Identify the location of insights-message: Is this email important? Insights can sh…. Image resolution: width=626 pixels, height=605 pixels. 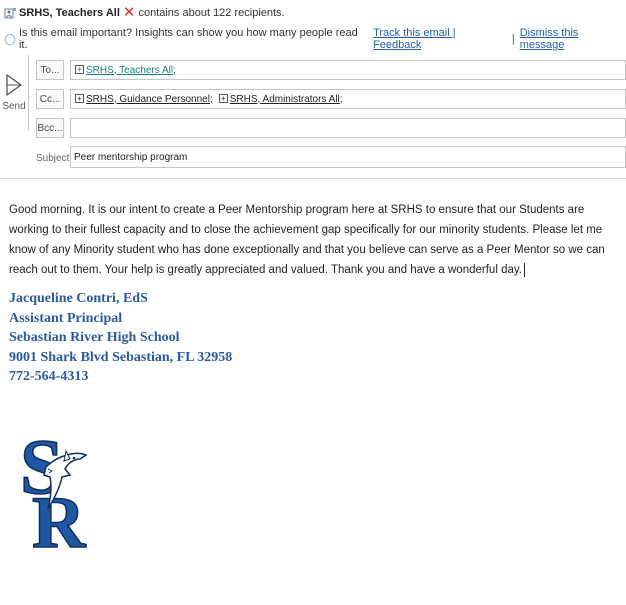
(188, 39).